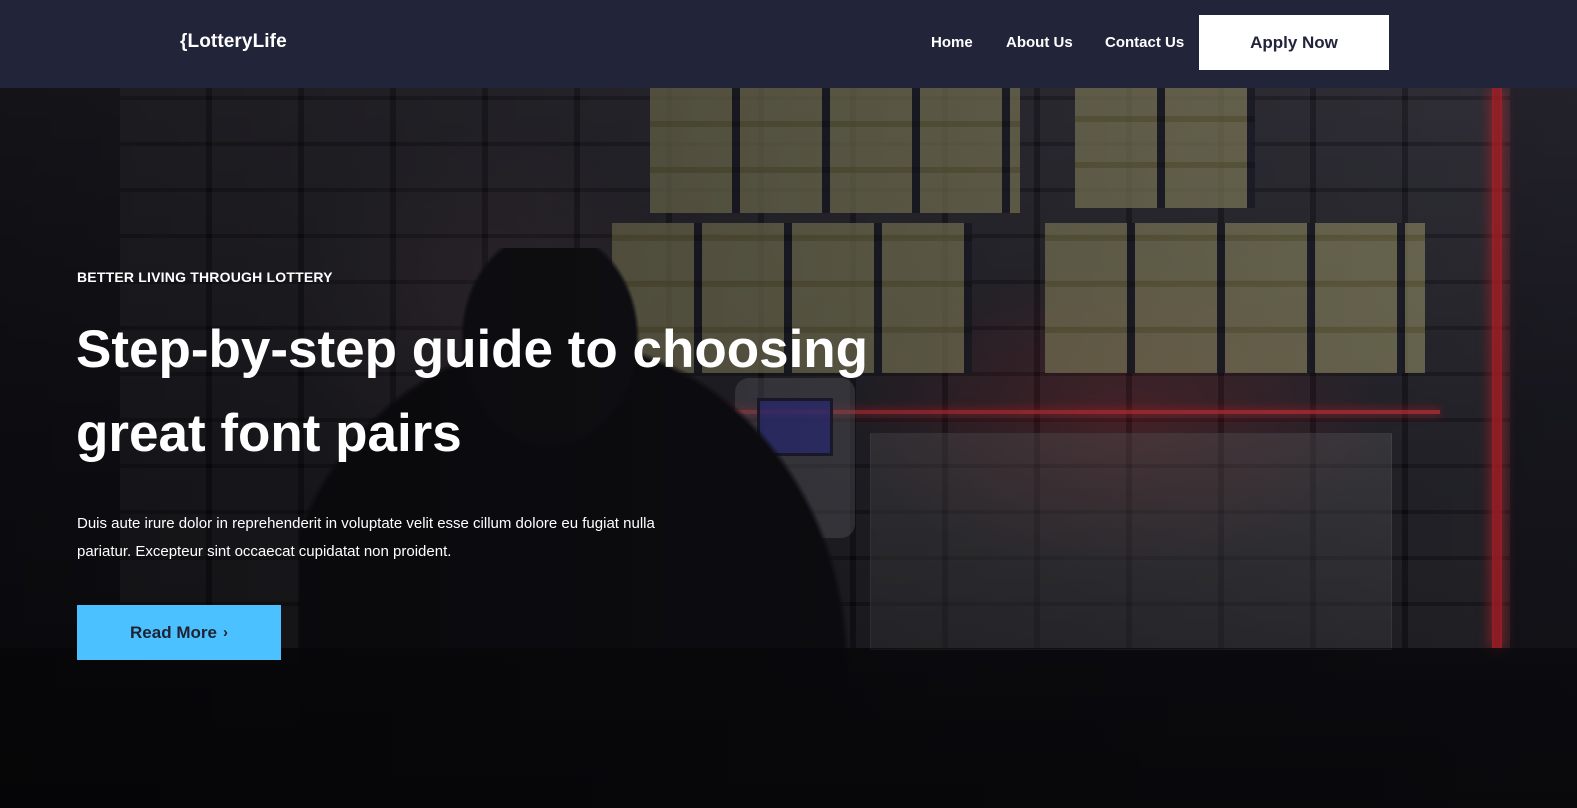 The height and width of the screenshot is (808, 1577). What do you see at coordinates (205, 277) in the screenshot?
I see `hero-eyebrow: BETTER LIVING THROUGH LOTTERY` at bounding box center [205, 277].